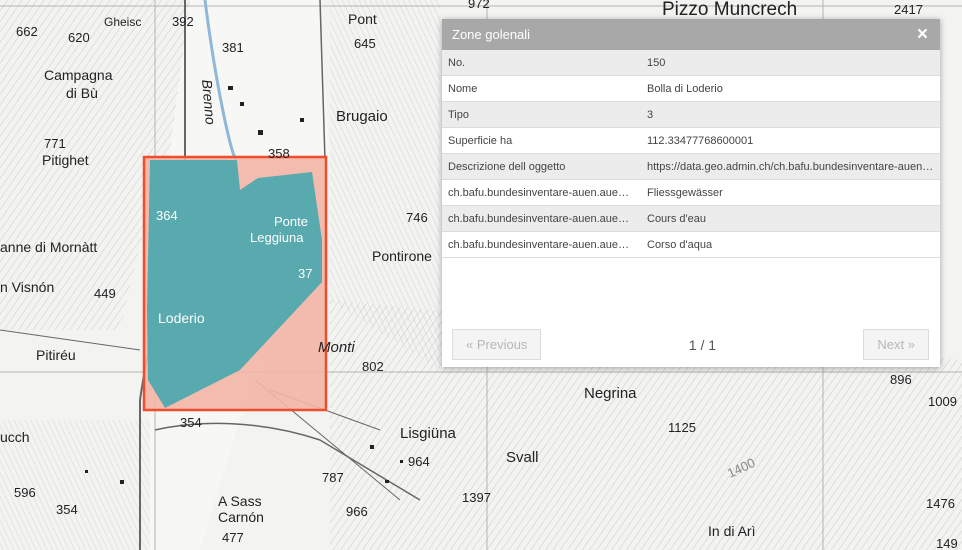 This screenshot has height=550, width=962. I want to click on table-row: Superficie ha 112.33477768600001, so click(691, 140).